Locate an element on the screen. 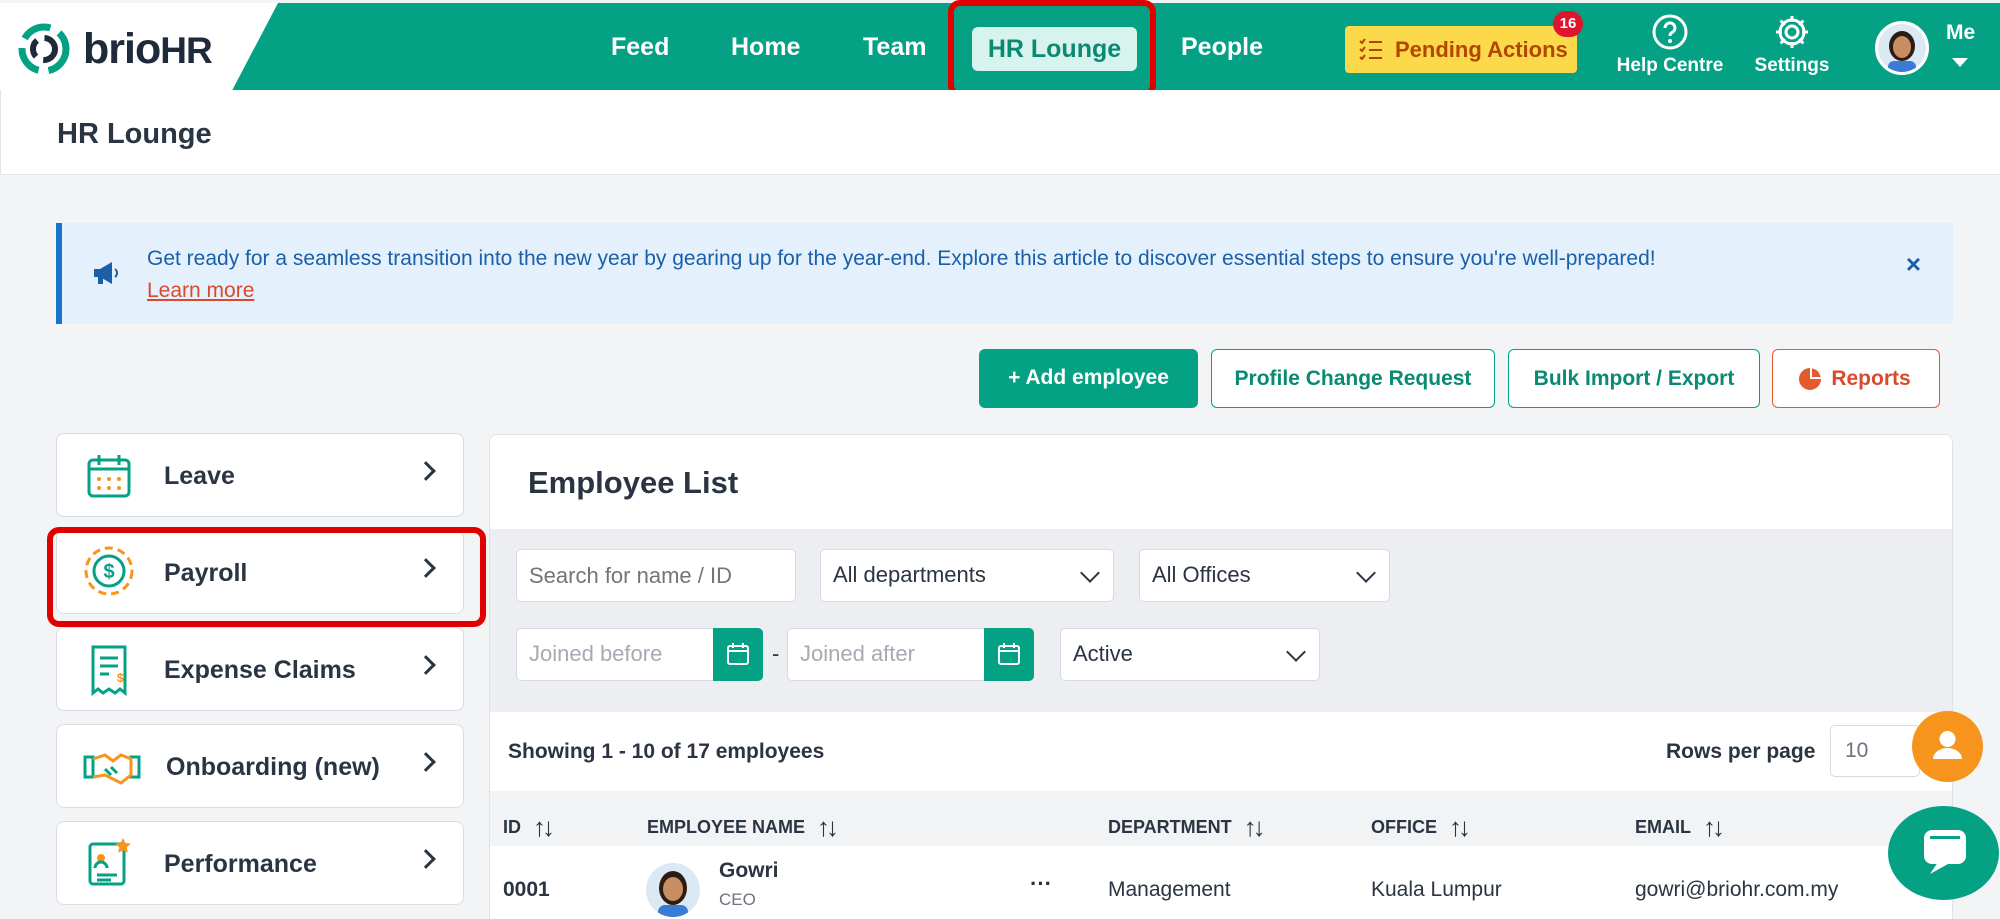 This screenshot has width=2000, height=919. sidebar-item-performance: Performance is located at coordinates (260, 863).